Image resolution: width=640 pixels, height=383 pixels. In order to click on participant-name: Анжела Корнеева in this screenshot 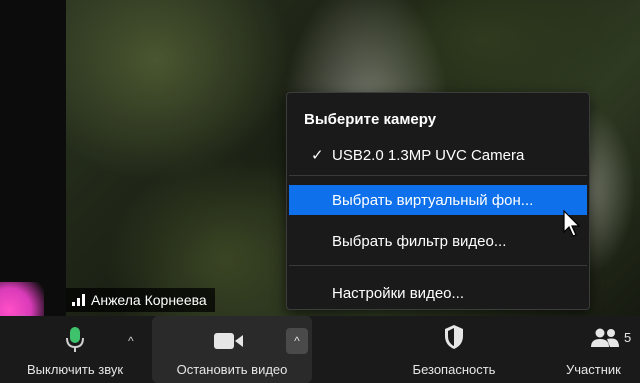, I will do `click(149, 300)`.